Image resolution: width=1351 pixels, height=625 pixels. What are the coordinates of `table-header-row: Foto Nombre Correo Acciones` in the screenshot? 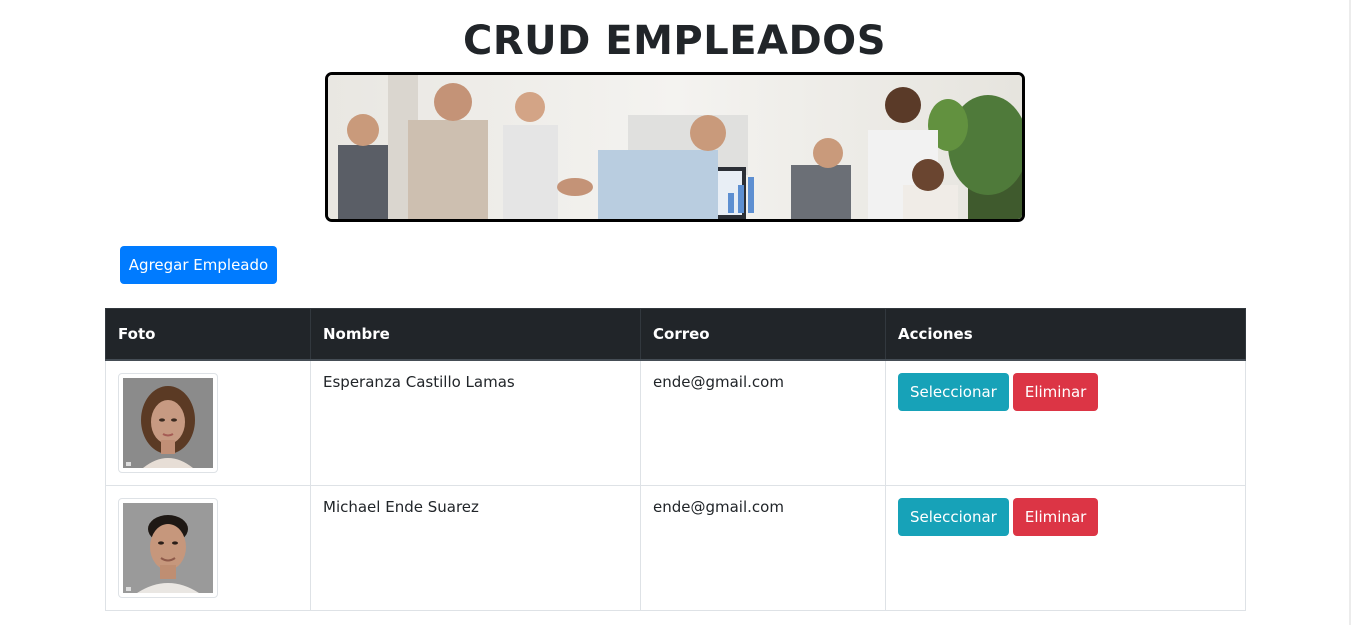 It's located at (675, 334).